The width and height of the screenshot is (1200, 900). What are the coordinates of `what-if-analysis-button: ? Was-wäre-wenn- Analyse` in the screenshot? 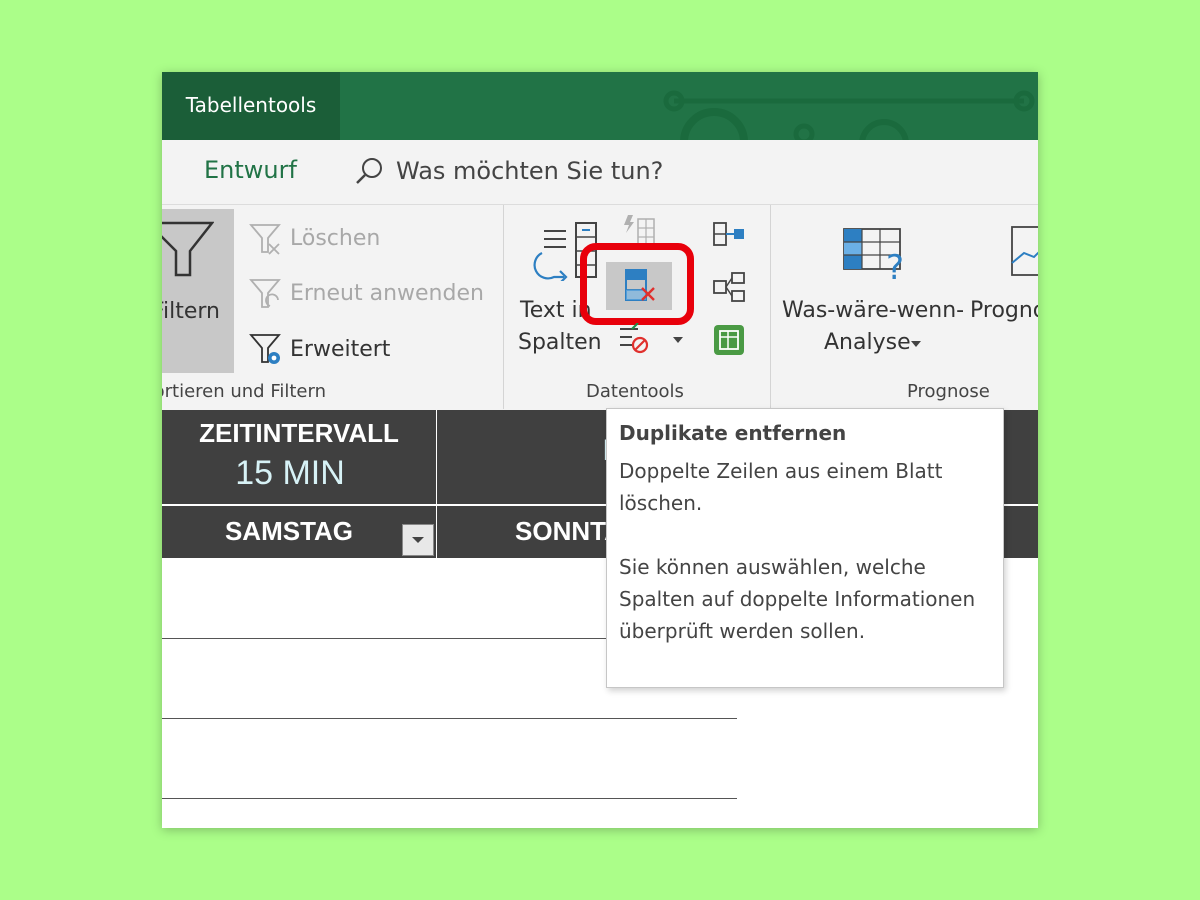 It's located at (873, 291).